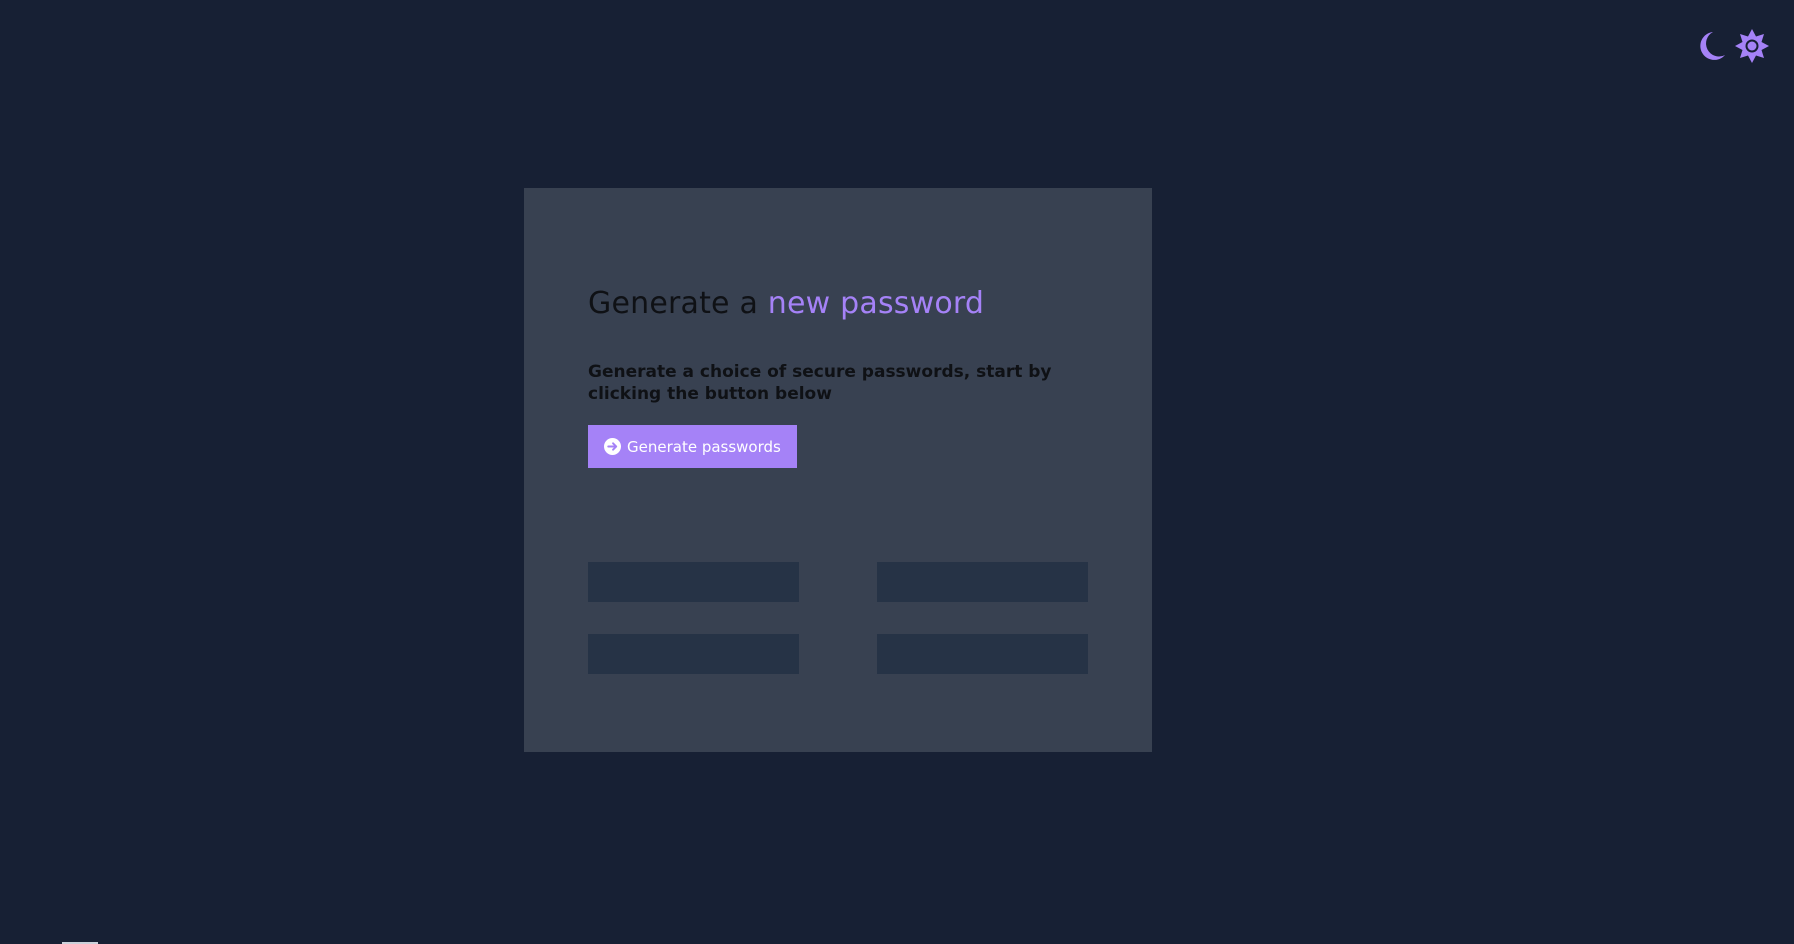 The height and width of the screenshot is (944, 1794). I want to click on generate-passwords-button: Generate passwords, so click(692, 446).